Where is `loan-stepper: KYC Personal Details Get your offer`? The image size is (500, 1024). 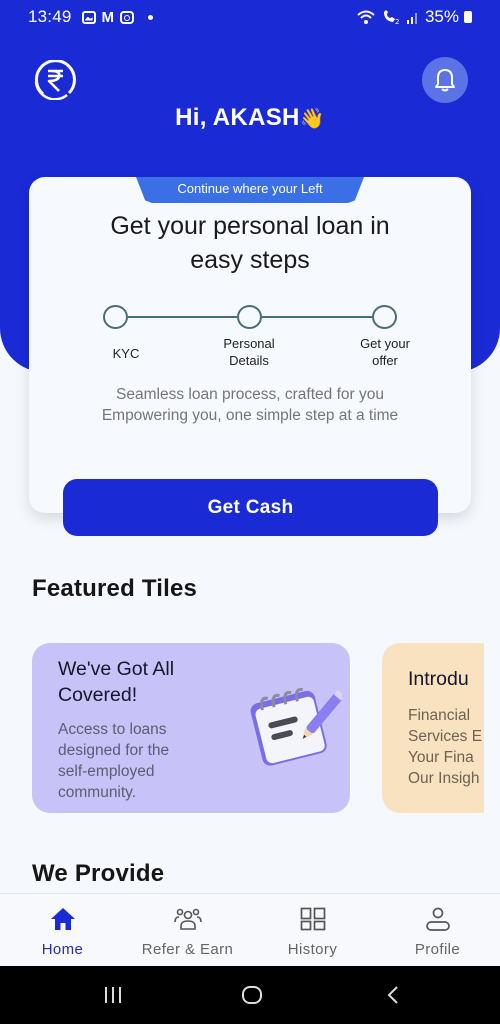
loan-stepper: KYC Personal Details Get your offer is located at coordinates (250, 340).